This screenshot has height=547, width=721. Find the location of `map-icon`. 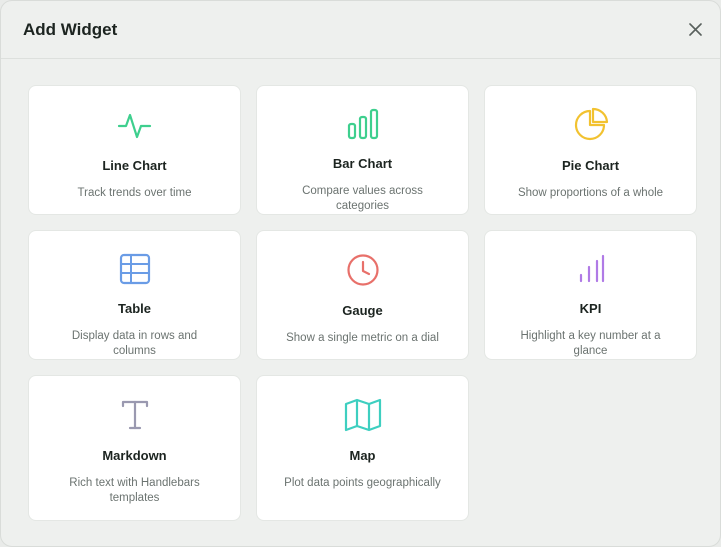

map-icon is located at coordinates (363, 415).